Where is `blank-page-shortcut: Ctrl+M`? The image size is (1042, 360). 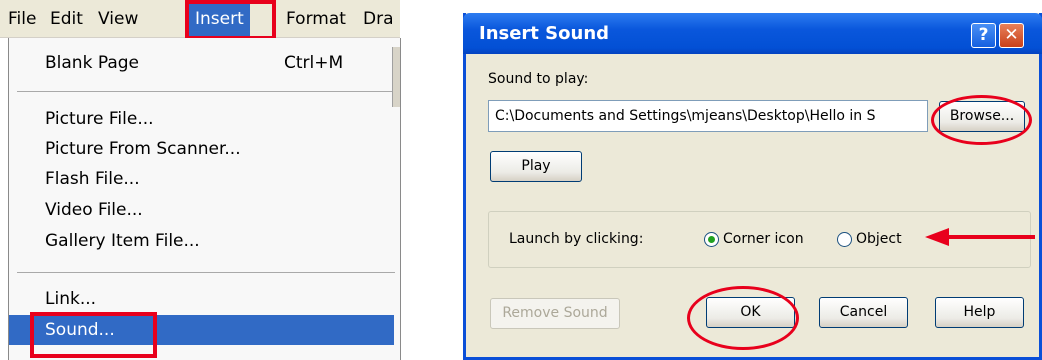 blank-page-shortcut: Ctrl+M is located at coordinates (314, 63).